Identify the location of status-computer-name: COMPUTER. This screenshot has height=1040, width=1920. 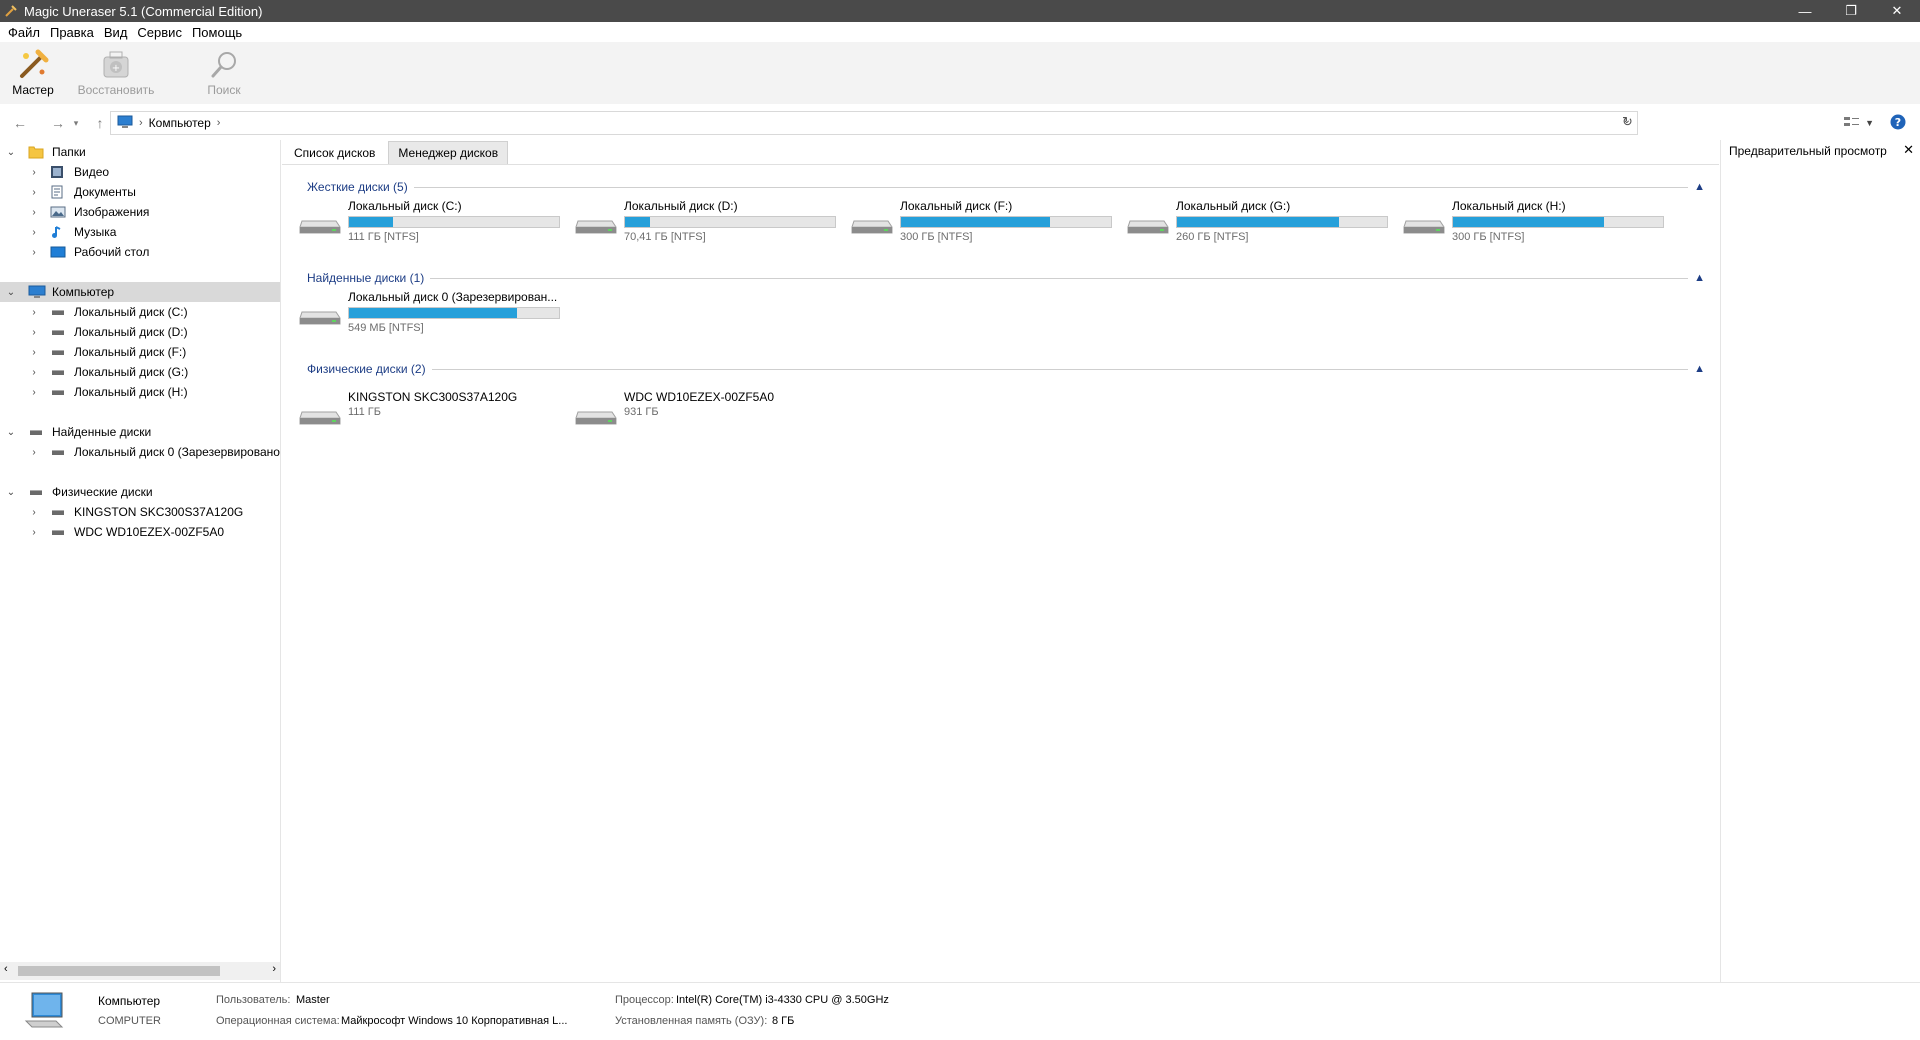
(129, 1021).